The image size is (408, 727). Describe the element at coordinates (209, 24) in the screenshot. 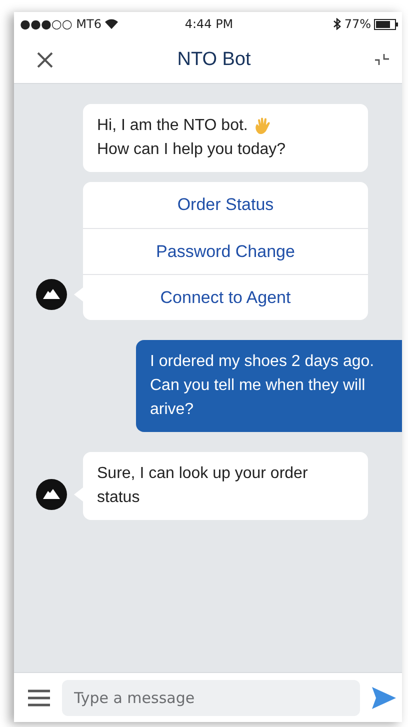

I see `status-time: 4:44 PM` at that location.